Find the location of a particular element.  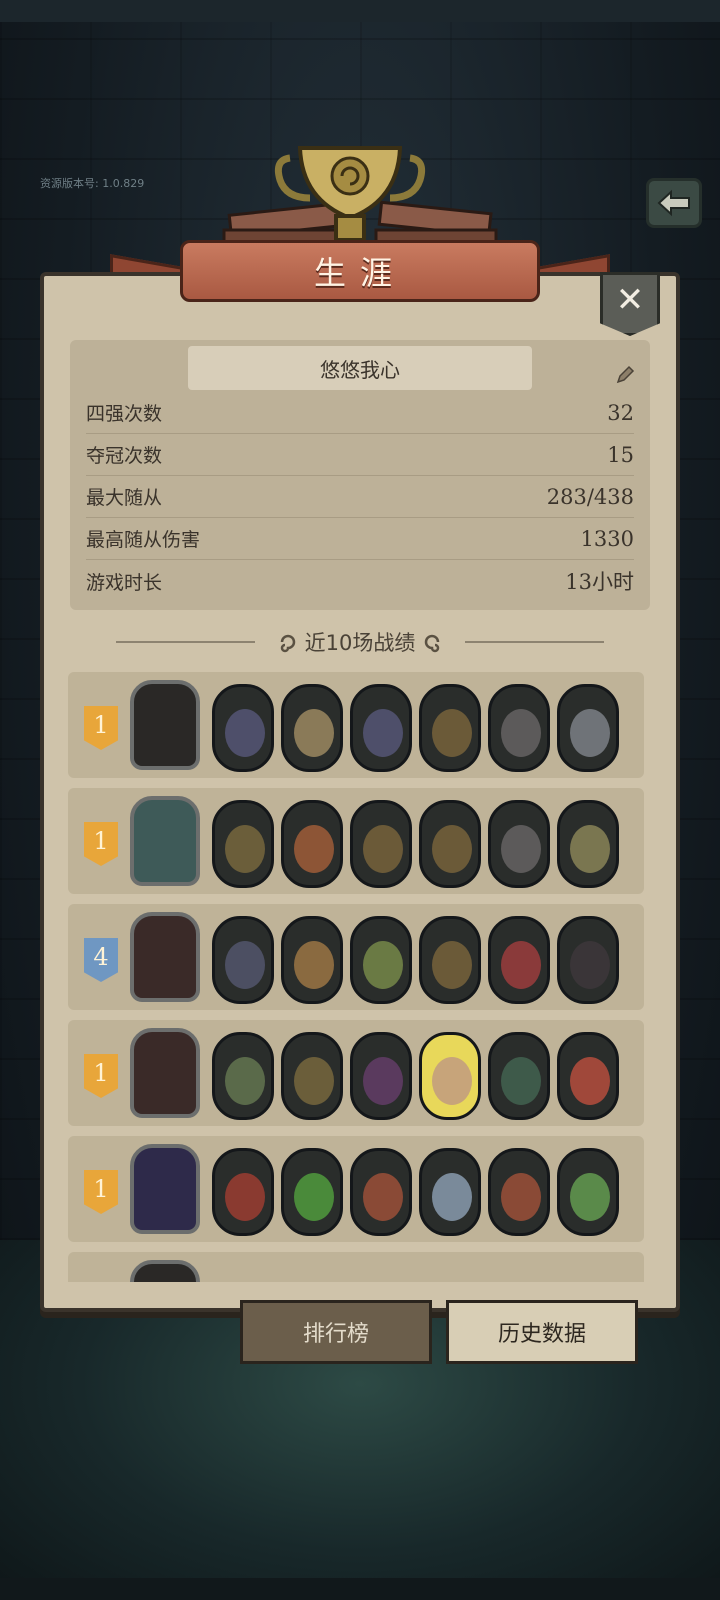

trophy-icon is located at coordinates (350, 194).